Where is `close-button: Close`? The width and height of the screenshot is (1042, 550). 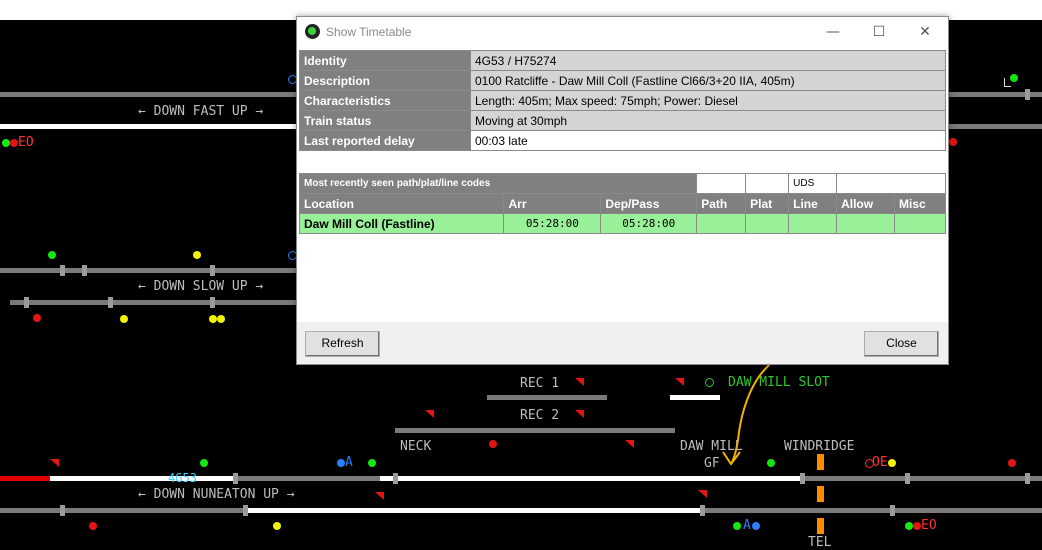 close-button: Close is located at coordinates (901, 344).